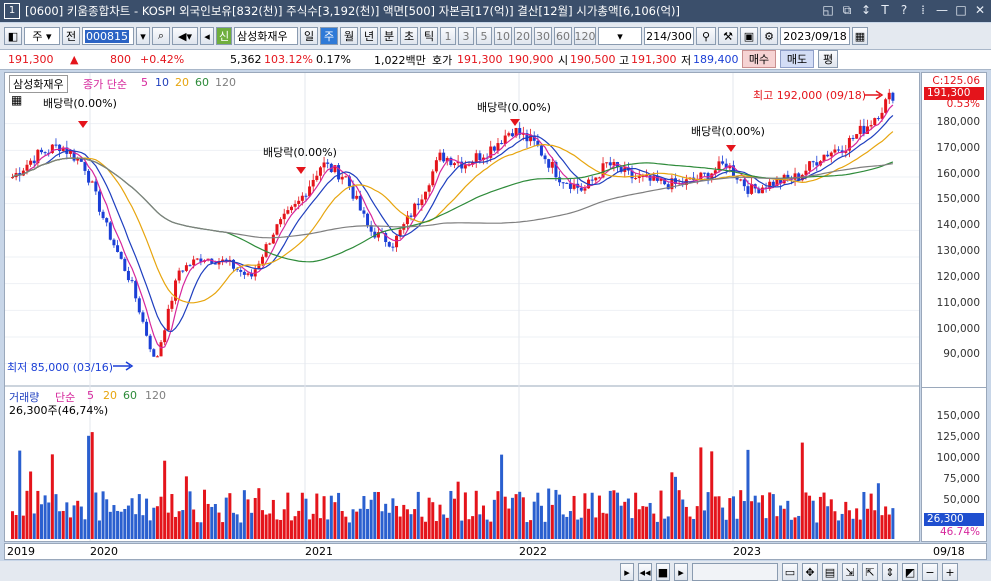  I want to click on grid-icon: ▦, so click(16, 100).